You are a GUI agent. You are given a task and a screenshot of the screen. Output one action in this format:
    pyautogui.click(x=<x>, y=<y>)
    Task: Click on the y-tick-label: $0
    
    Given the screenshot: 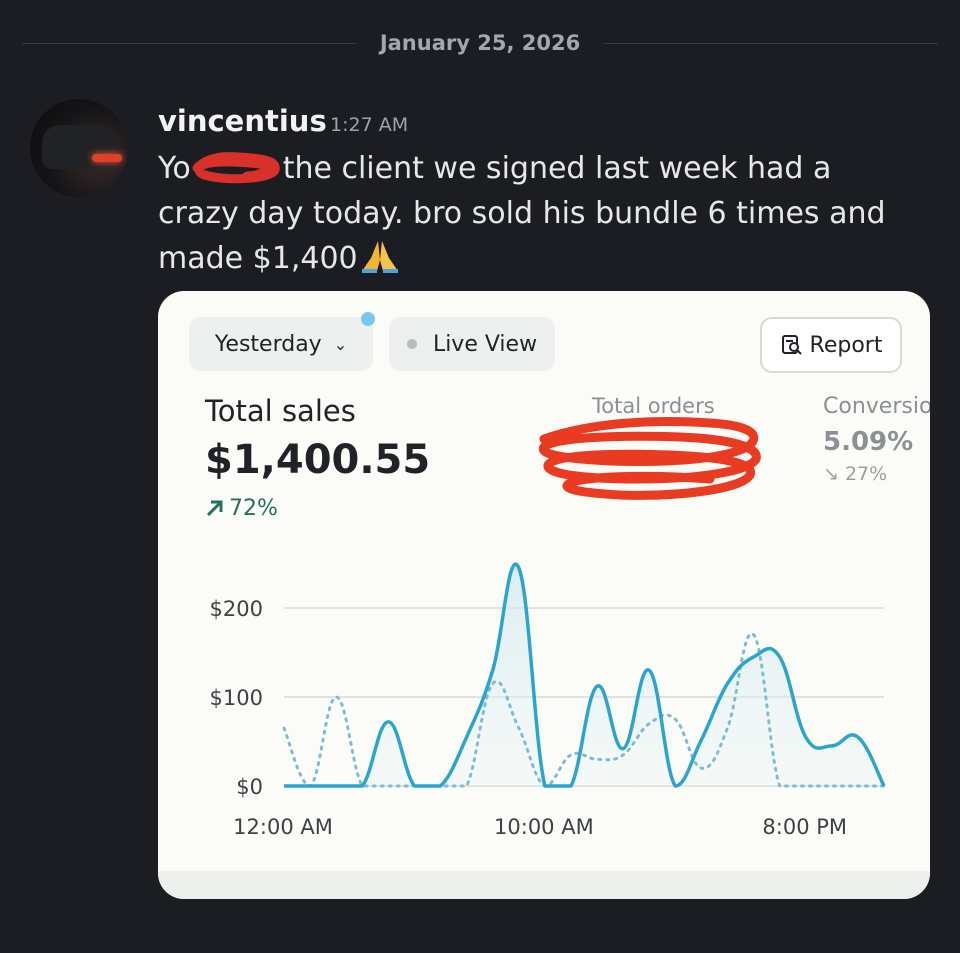 What is the action you would take?
    pyautogui.click(x=249, y=787)
    